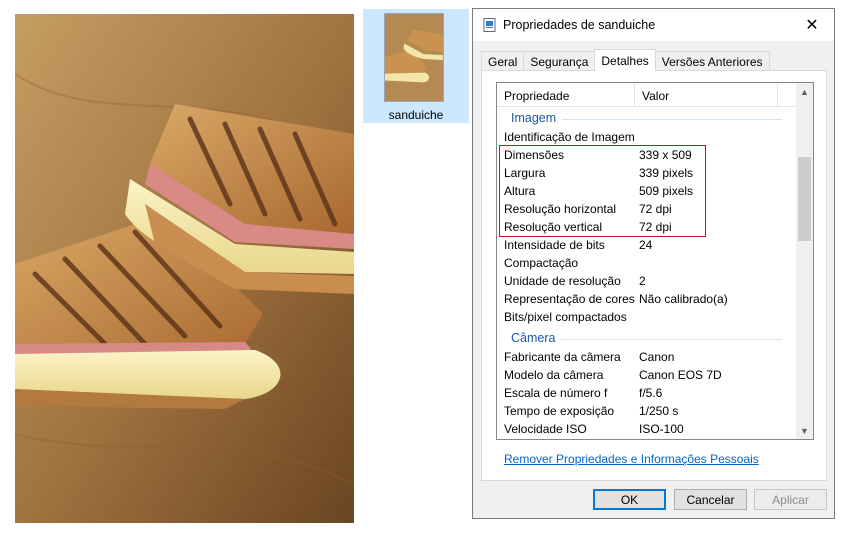  Describe the element at coordinates (790, 499) in the screenshot. I see `apply-button: Aplicar` at that location.